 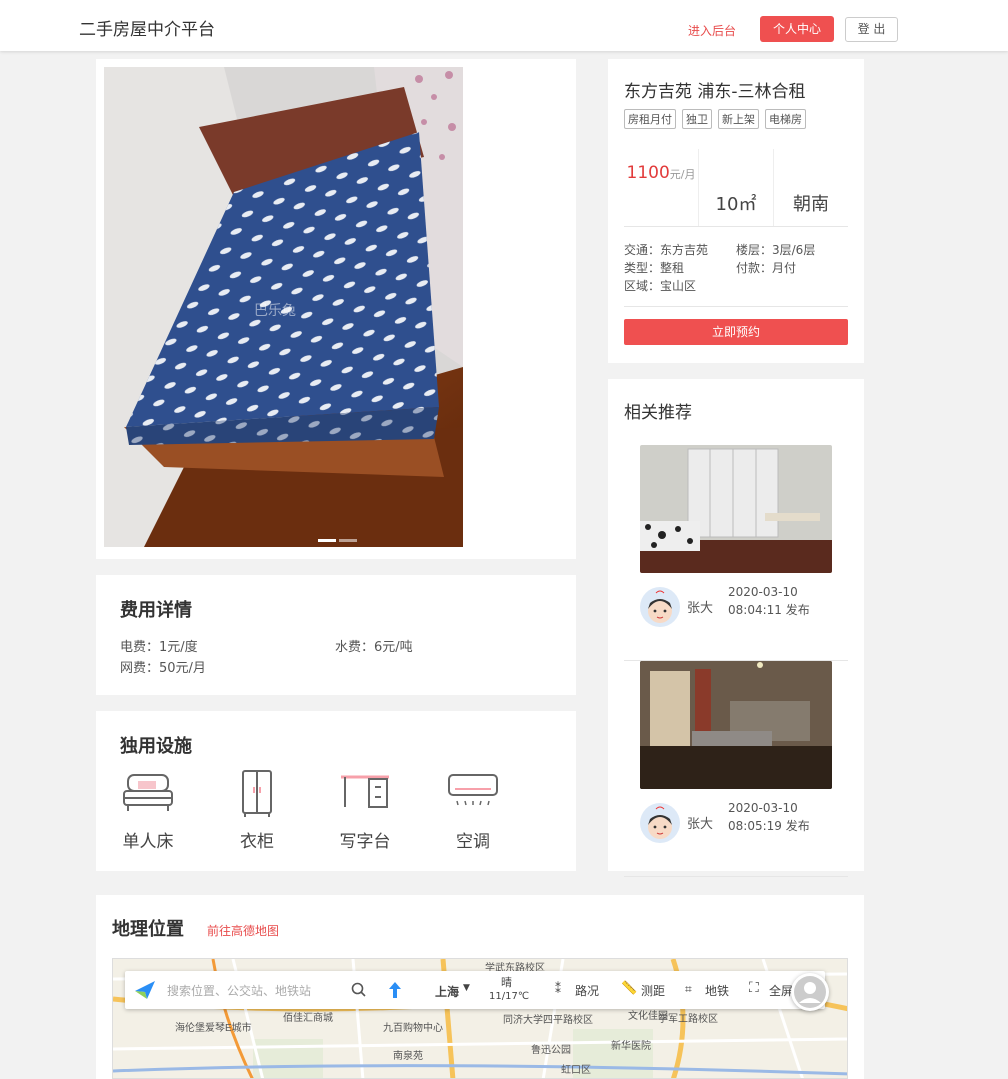 What do you see at coordinates (148, 929) in the screenshot?
I see `location-title: 地理位置` at bounding box center [148, 929].